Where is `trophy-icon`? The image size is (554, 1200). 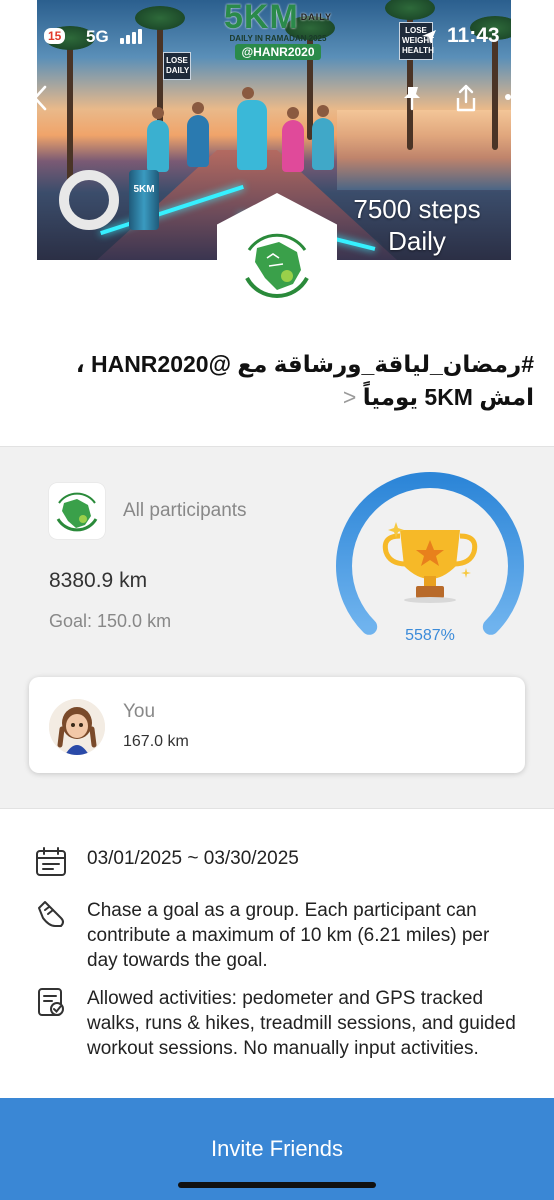 trophy-icon is located at coordinates (430, 562).